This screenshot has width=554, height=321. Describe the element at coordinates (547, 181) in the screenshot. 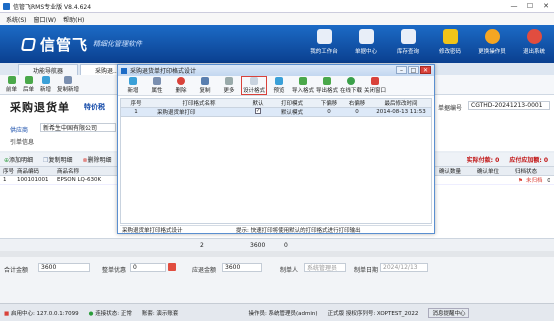

I see `row-status-num: 0` at that location.